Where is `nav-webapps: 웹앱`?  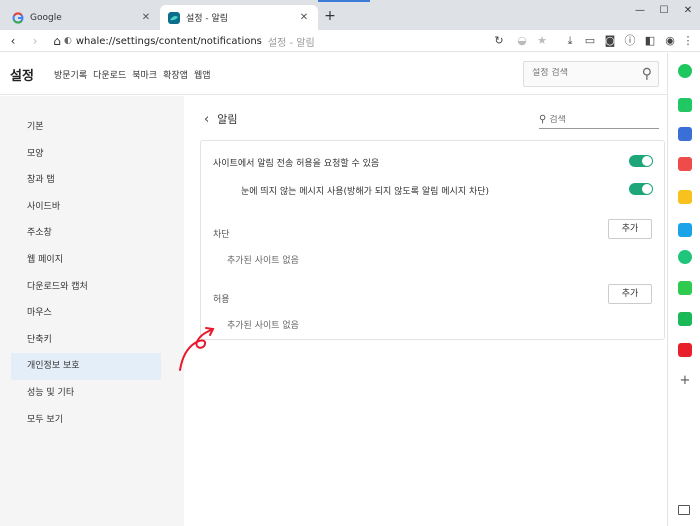
nav-webapps: 웹앱 is located at coordinates (202, 74).